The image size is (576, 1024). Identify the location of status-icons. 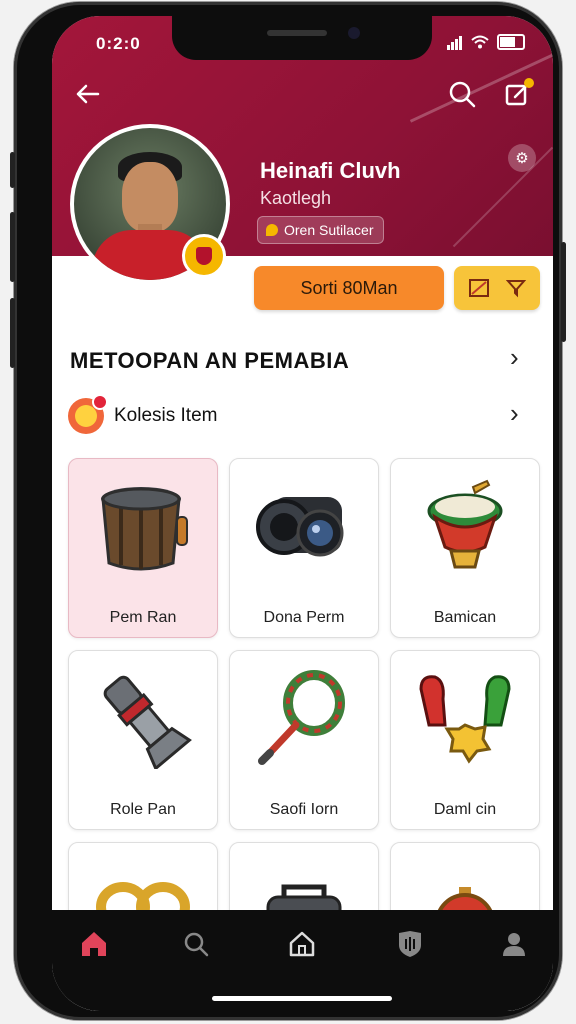
(486, 42).